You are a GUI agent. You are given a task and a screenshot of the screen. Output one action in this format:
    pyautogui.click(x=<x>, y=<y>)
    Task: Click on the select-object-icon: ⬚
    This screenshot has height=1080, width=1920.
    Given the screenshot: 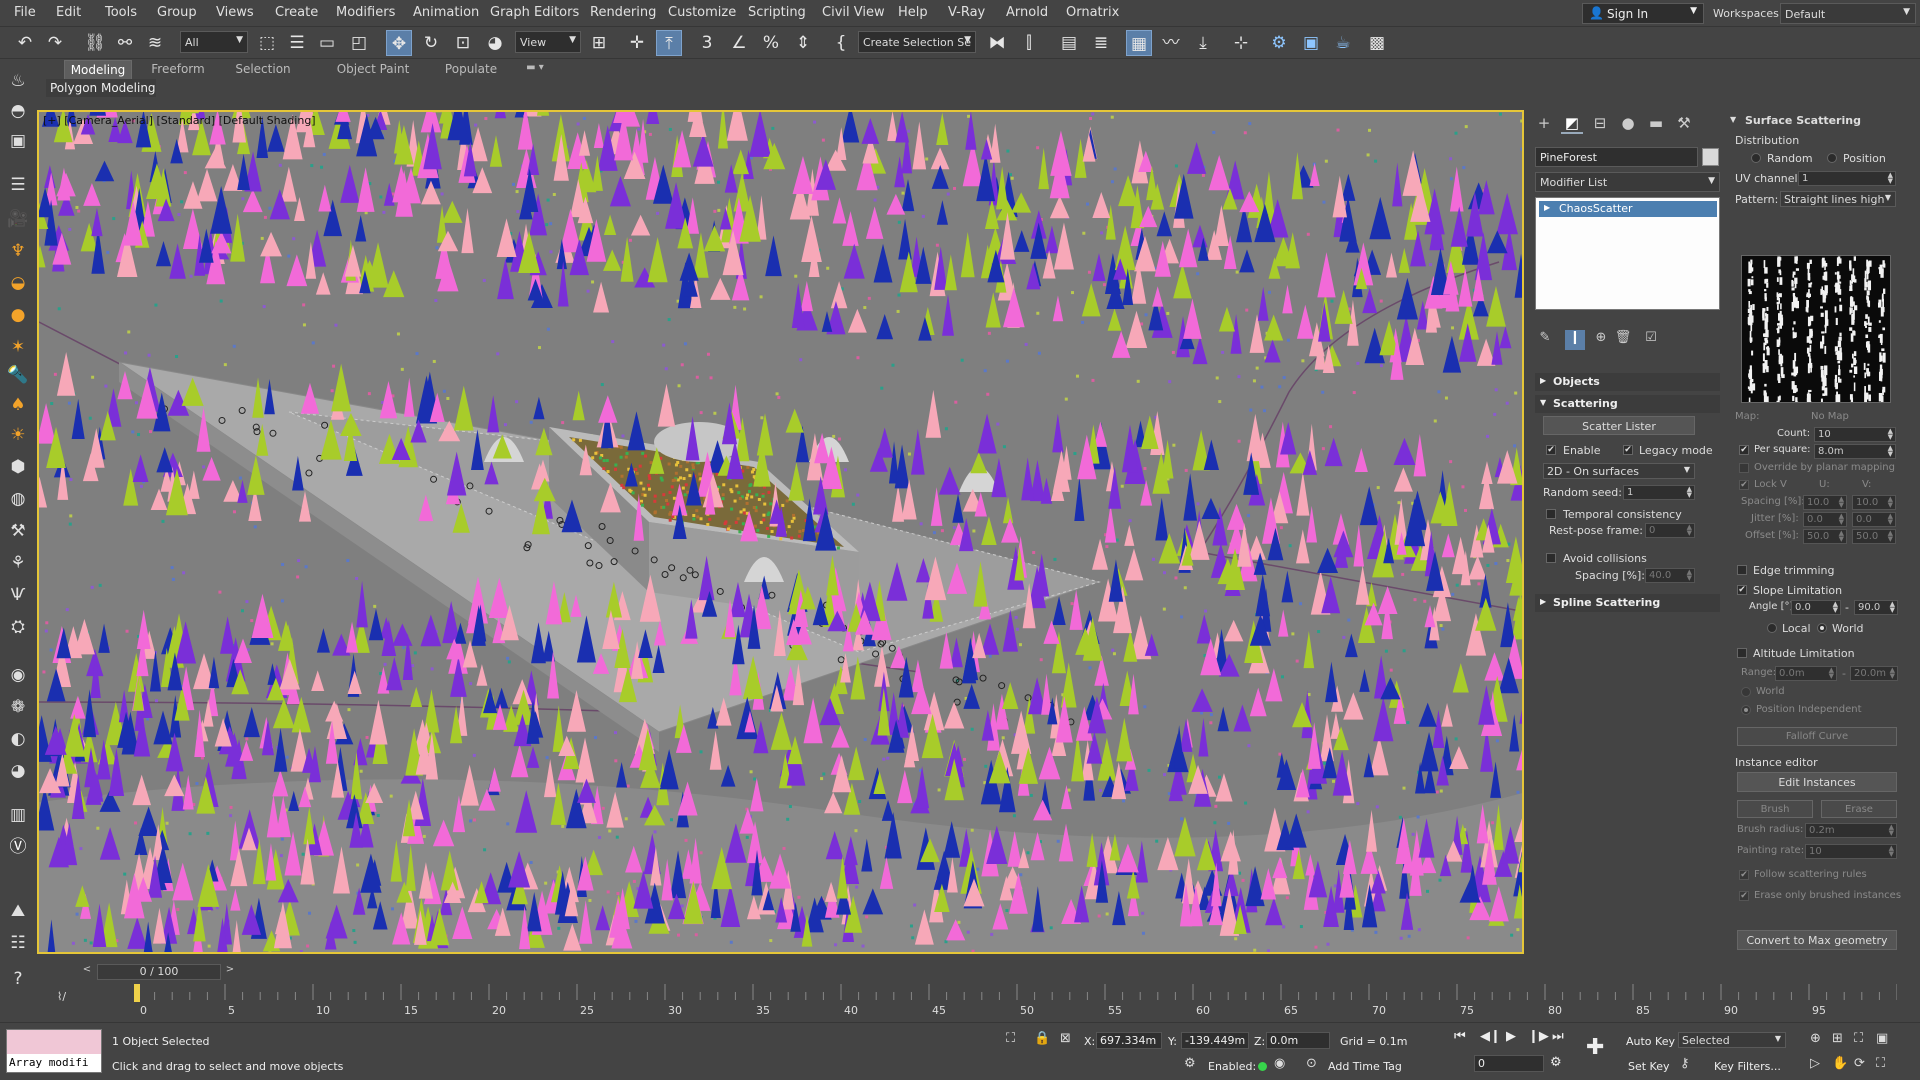 What is the action you would take?
    pyautogui.click(x=267, y=43)
    